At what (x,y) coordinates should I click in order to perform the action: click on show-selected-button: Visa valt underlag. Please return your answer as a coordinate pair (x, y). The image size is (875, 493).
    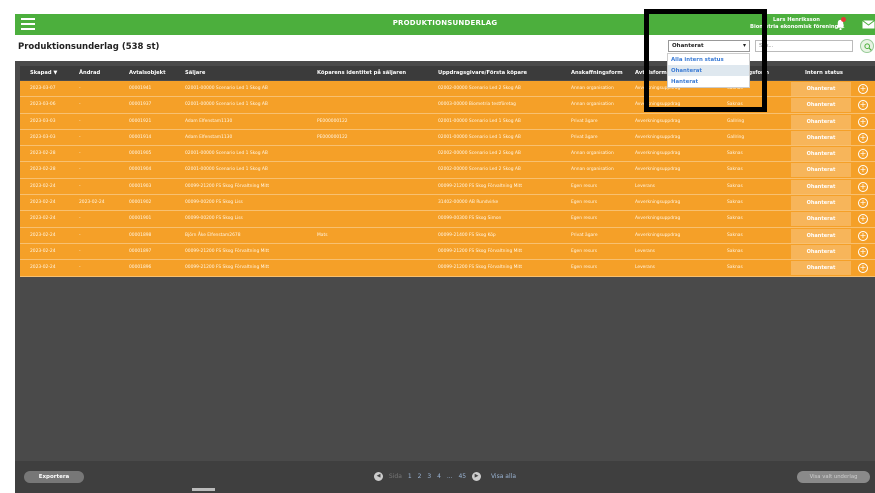
    Looking at the image, I should click on (833, 477).